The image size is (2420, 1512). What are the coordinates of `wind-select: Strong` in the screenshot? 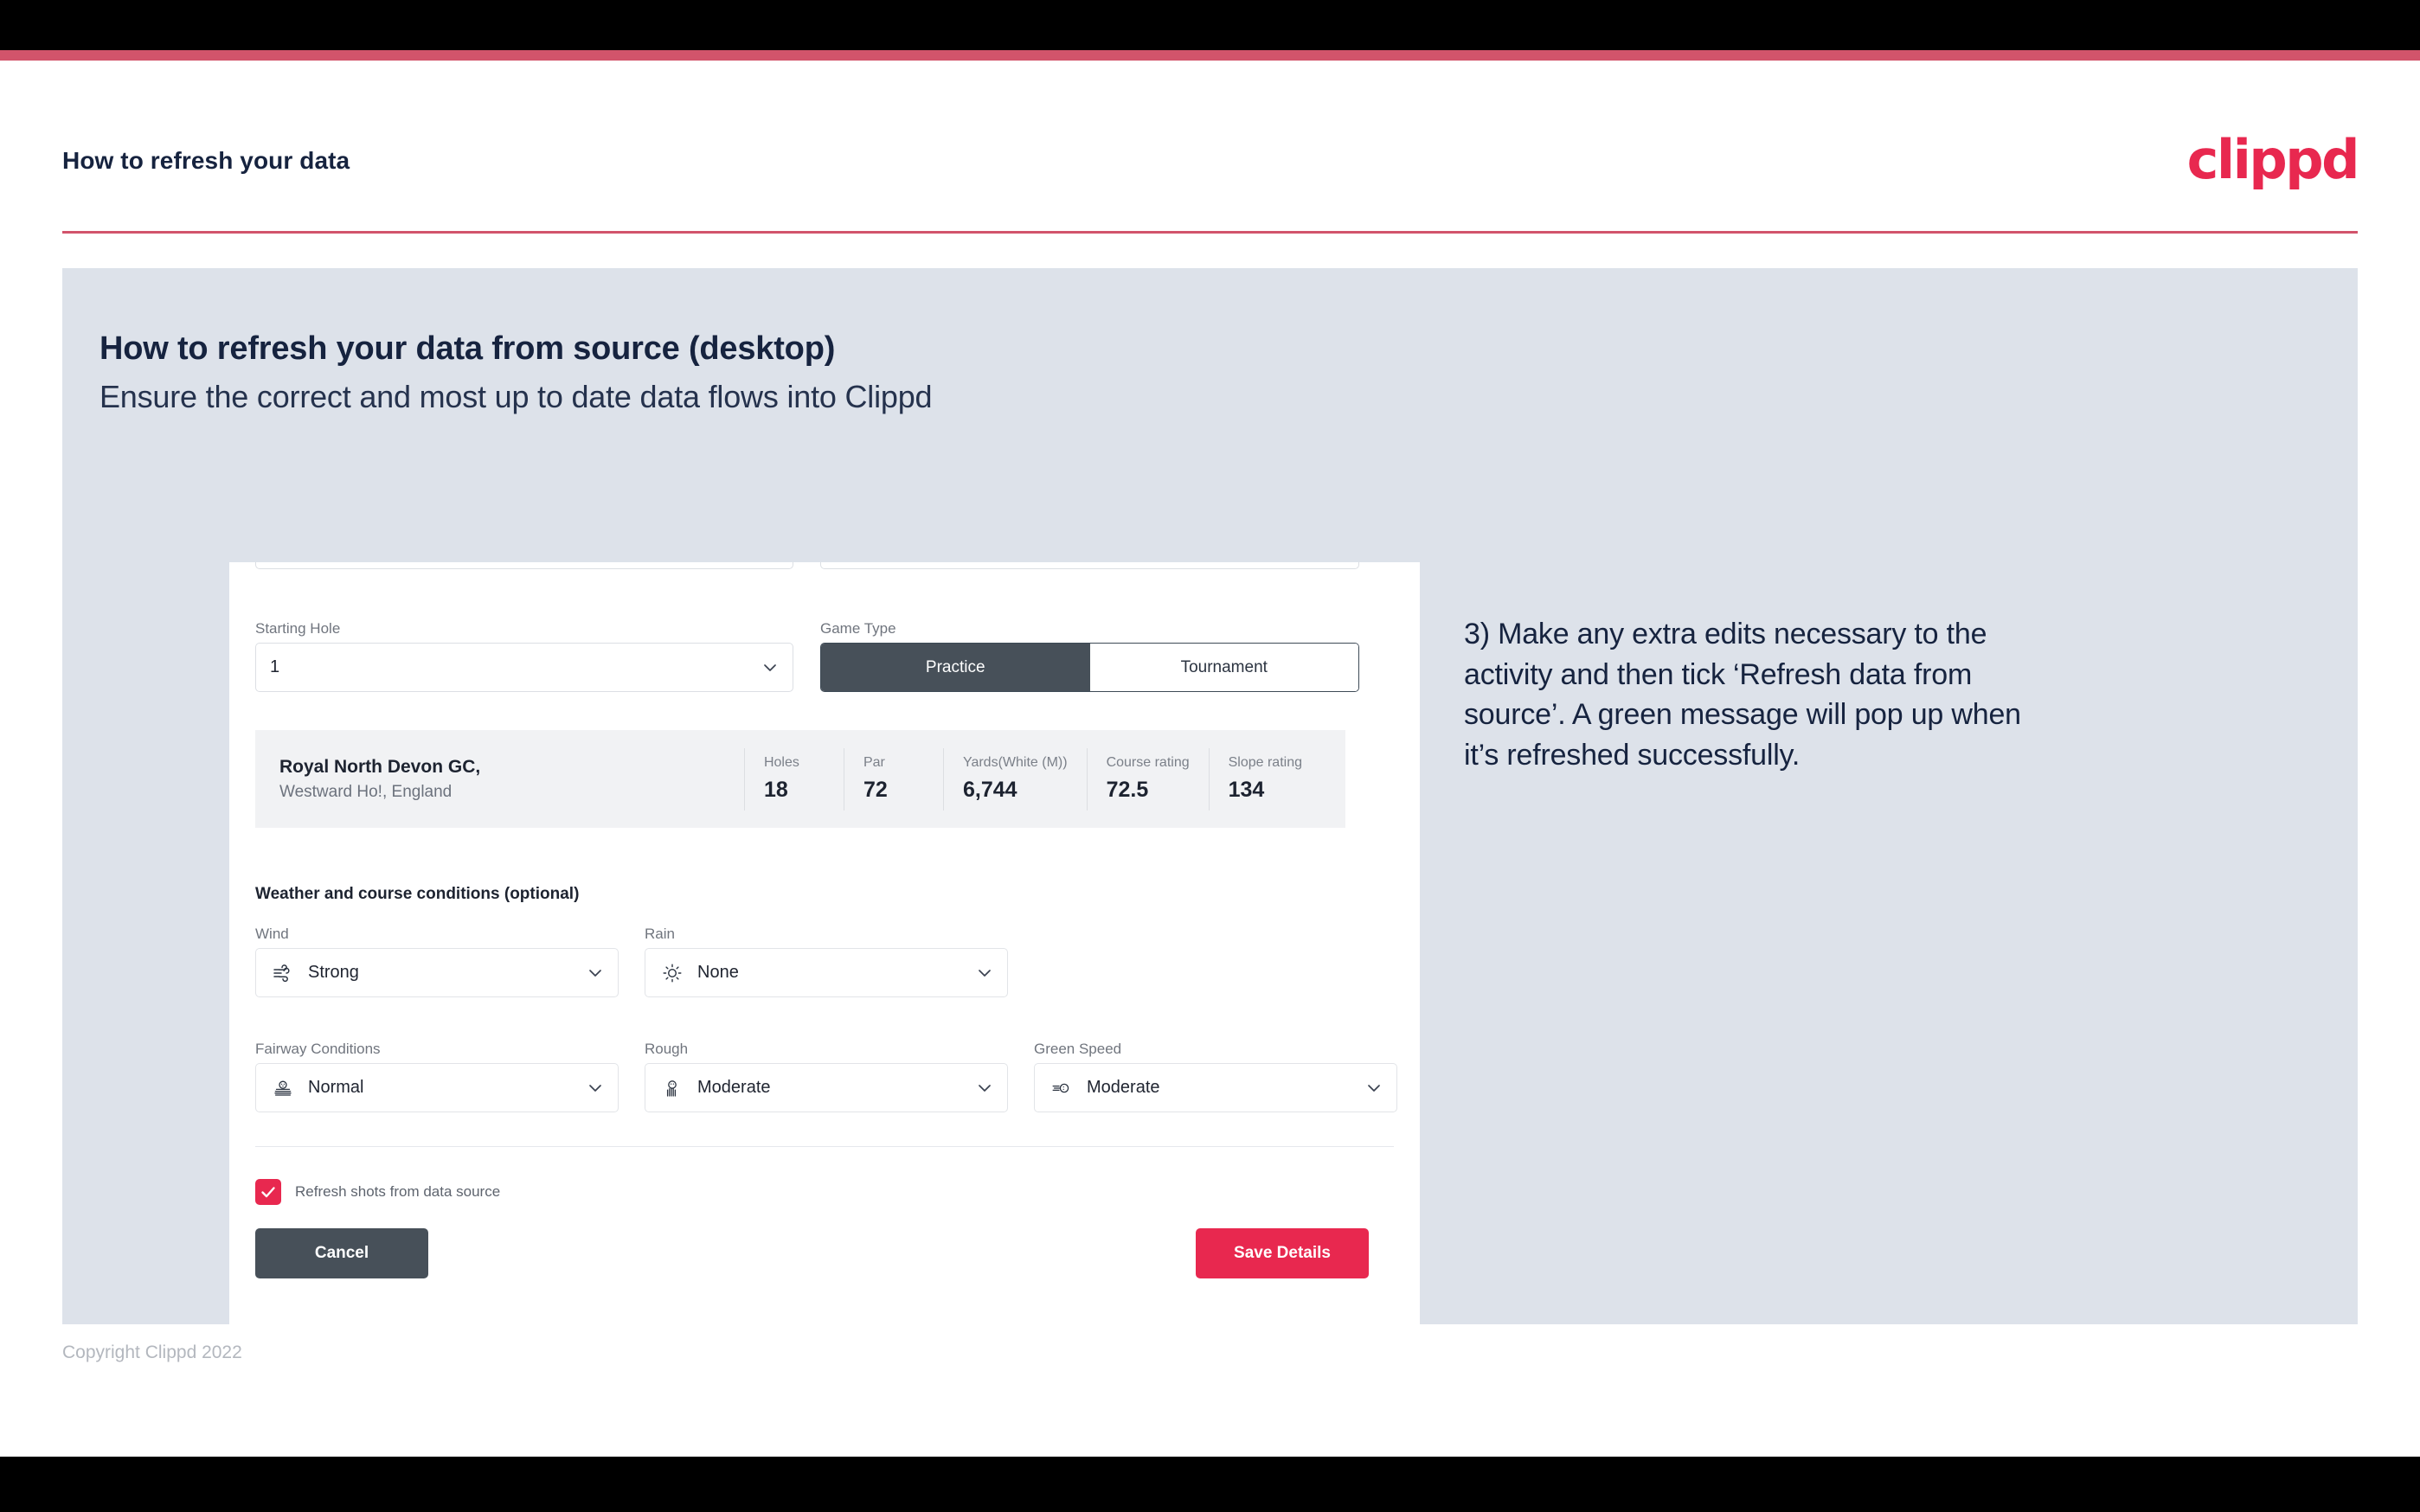 It's located at (437, 972).